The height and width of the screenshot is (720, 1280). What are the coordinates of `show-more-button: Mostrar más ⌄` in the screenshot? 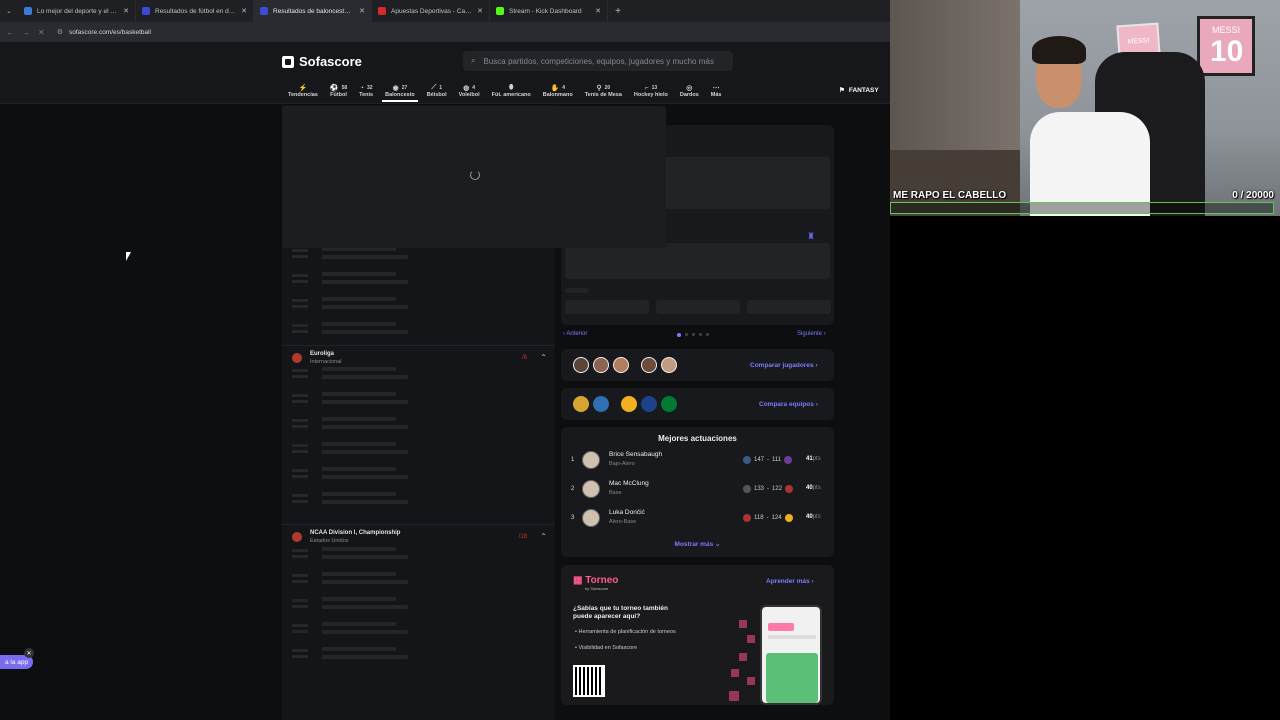 It's located at (697, 544).